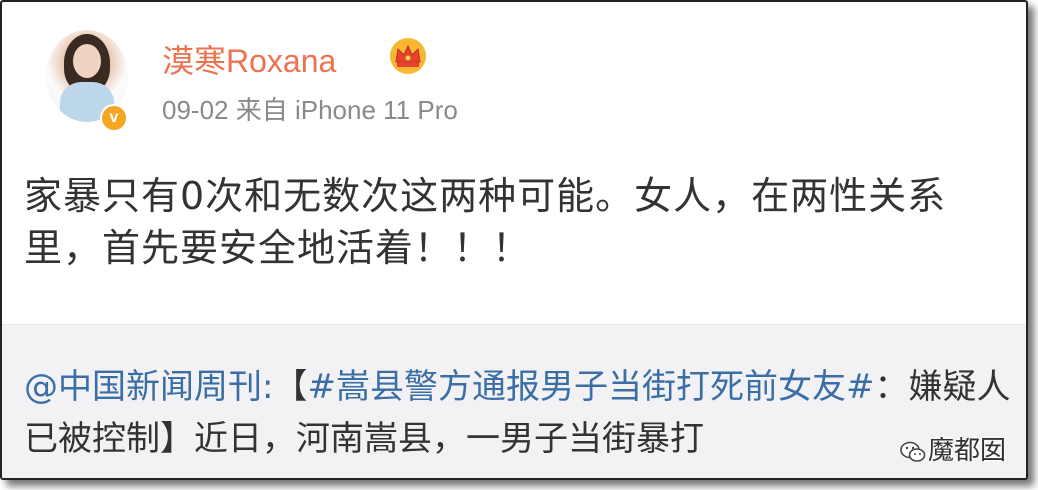 The height and width of the screenshot is (490, 1038). What do you see at coordinates (87, 61) in the screenshot?
I see `avatar-face` at bounding box center [87, 61].